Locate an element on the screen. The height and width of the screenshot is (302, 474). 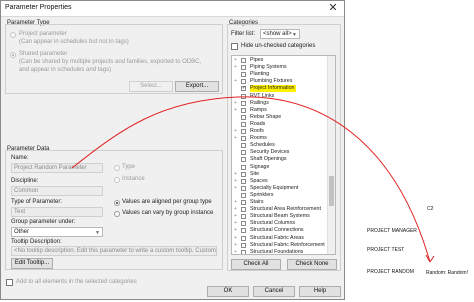
category-item: Shaft Openings is located at coordinates (279, 159).